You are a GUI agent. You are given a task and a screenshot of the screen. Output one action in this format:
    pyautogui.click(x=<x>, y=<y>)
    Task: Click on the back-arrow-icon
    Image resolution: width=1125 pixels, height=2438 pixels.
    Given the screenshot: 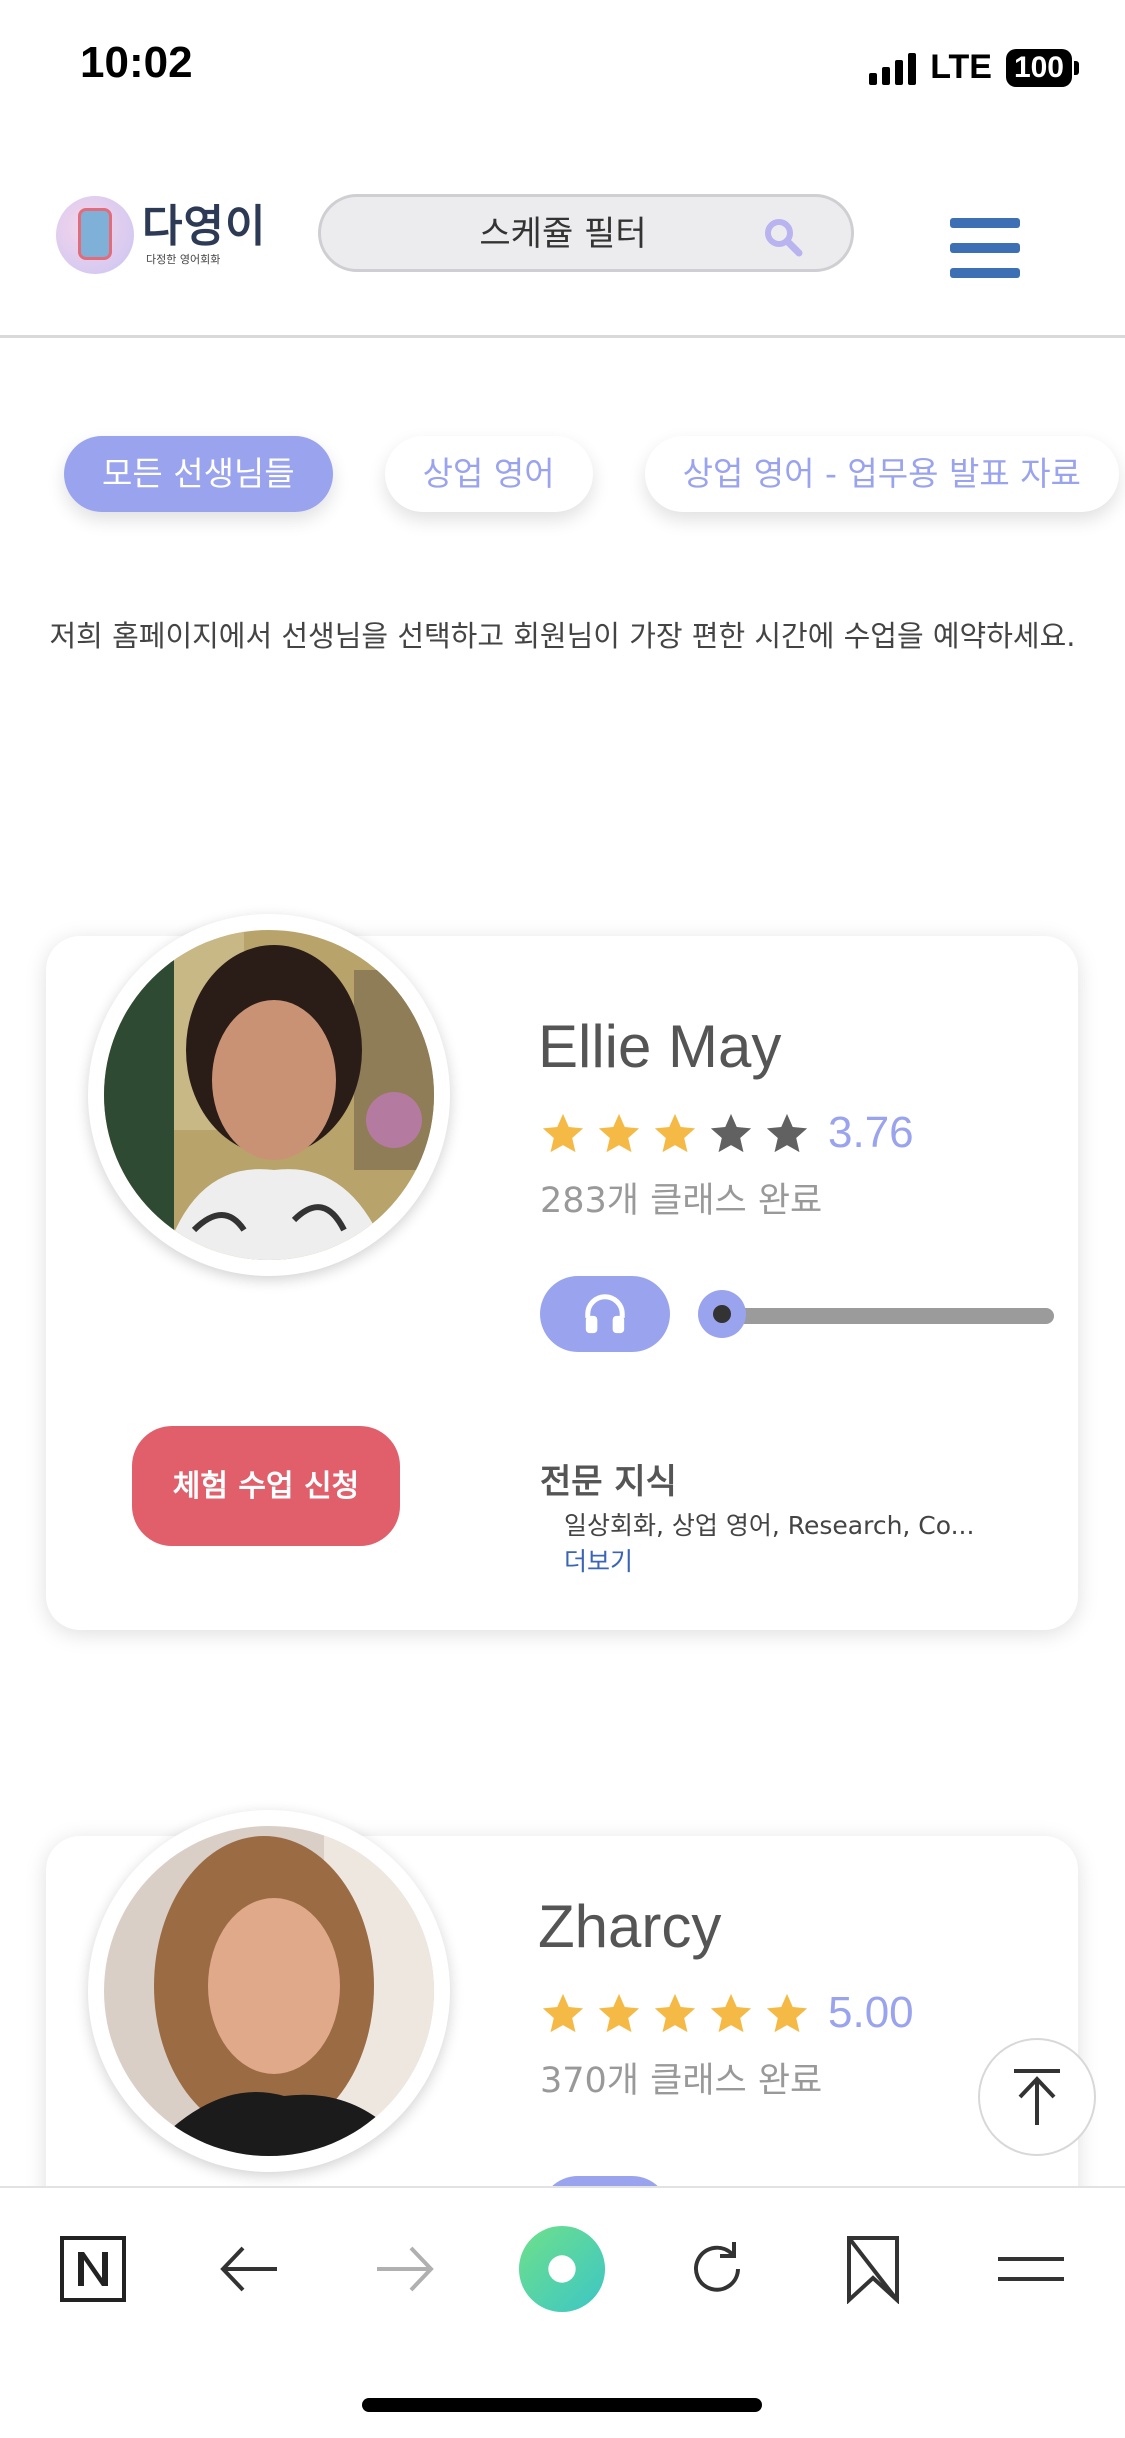 What is the action you would take?
    pyautogui.click(x=249, y=2269)
    